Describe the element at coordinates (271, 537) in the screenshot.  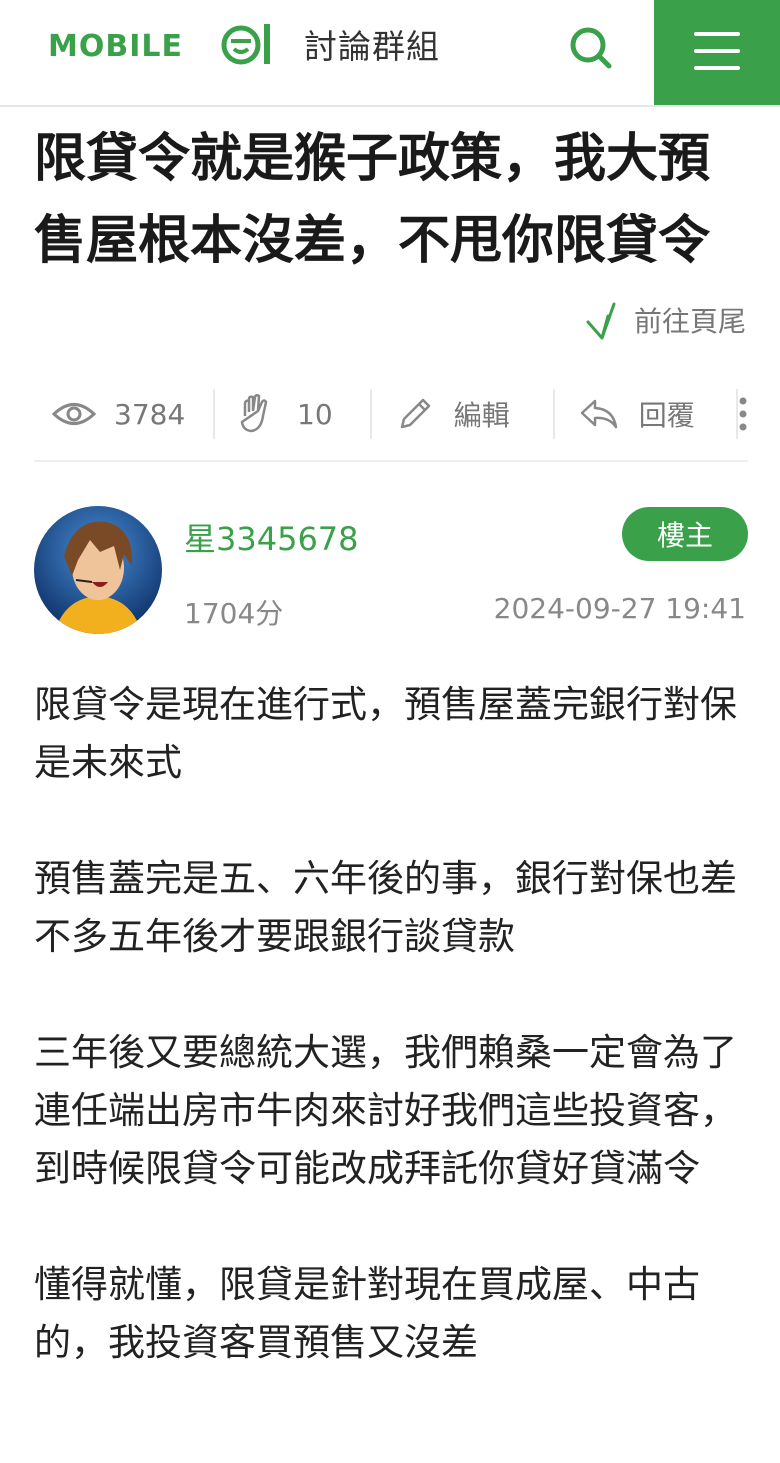
I see `author-name: 星3345678` at that location.